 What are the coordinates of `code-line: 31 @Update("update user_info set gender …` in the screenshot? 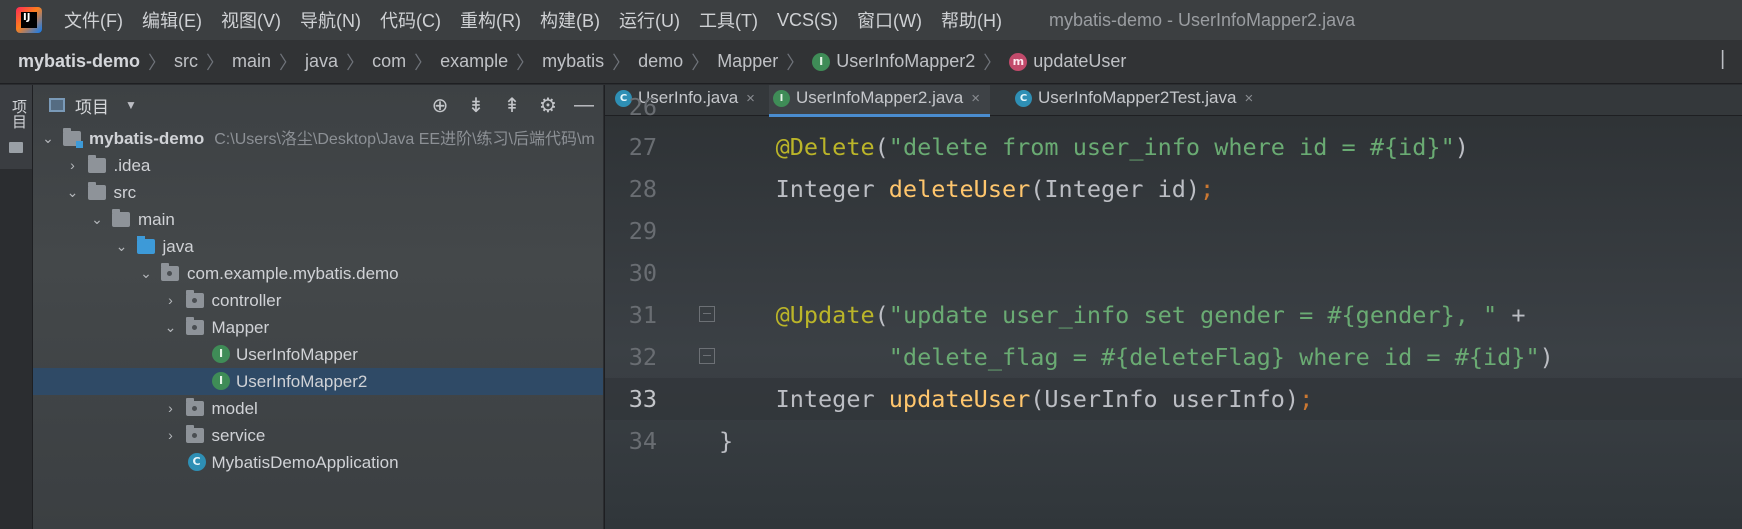 It's located at (1173, 315).